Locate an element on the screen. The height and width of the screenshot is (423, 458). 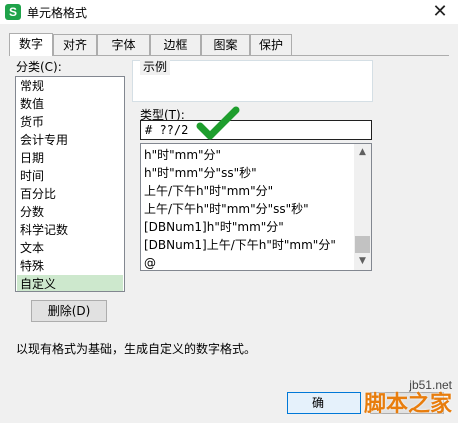
format-item: 上午/下午h"时"mm"分" is located at coordinates (208, 191).